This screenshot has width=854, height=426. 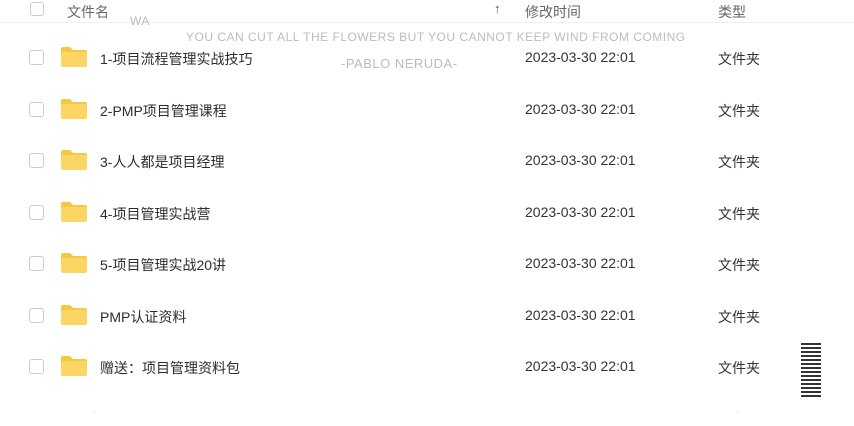 I want to click on file-name: 3-人人都是项目经理, so click(x=162, y=162).